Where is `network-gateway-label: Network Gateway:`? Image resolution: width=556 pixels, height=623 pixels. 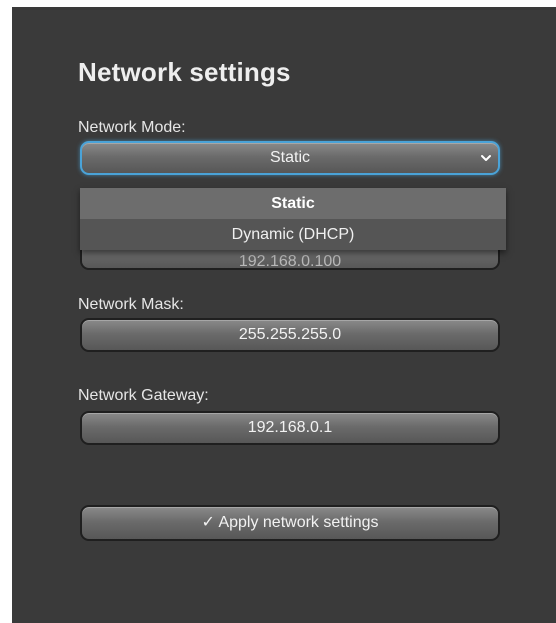
network-gateway-label: Network Gateway: is located at coordinates (143, 395).